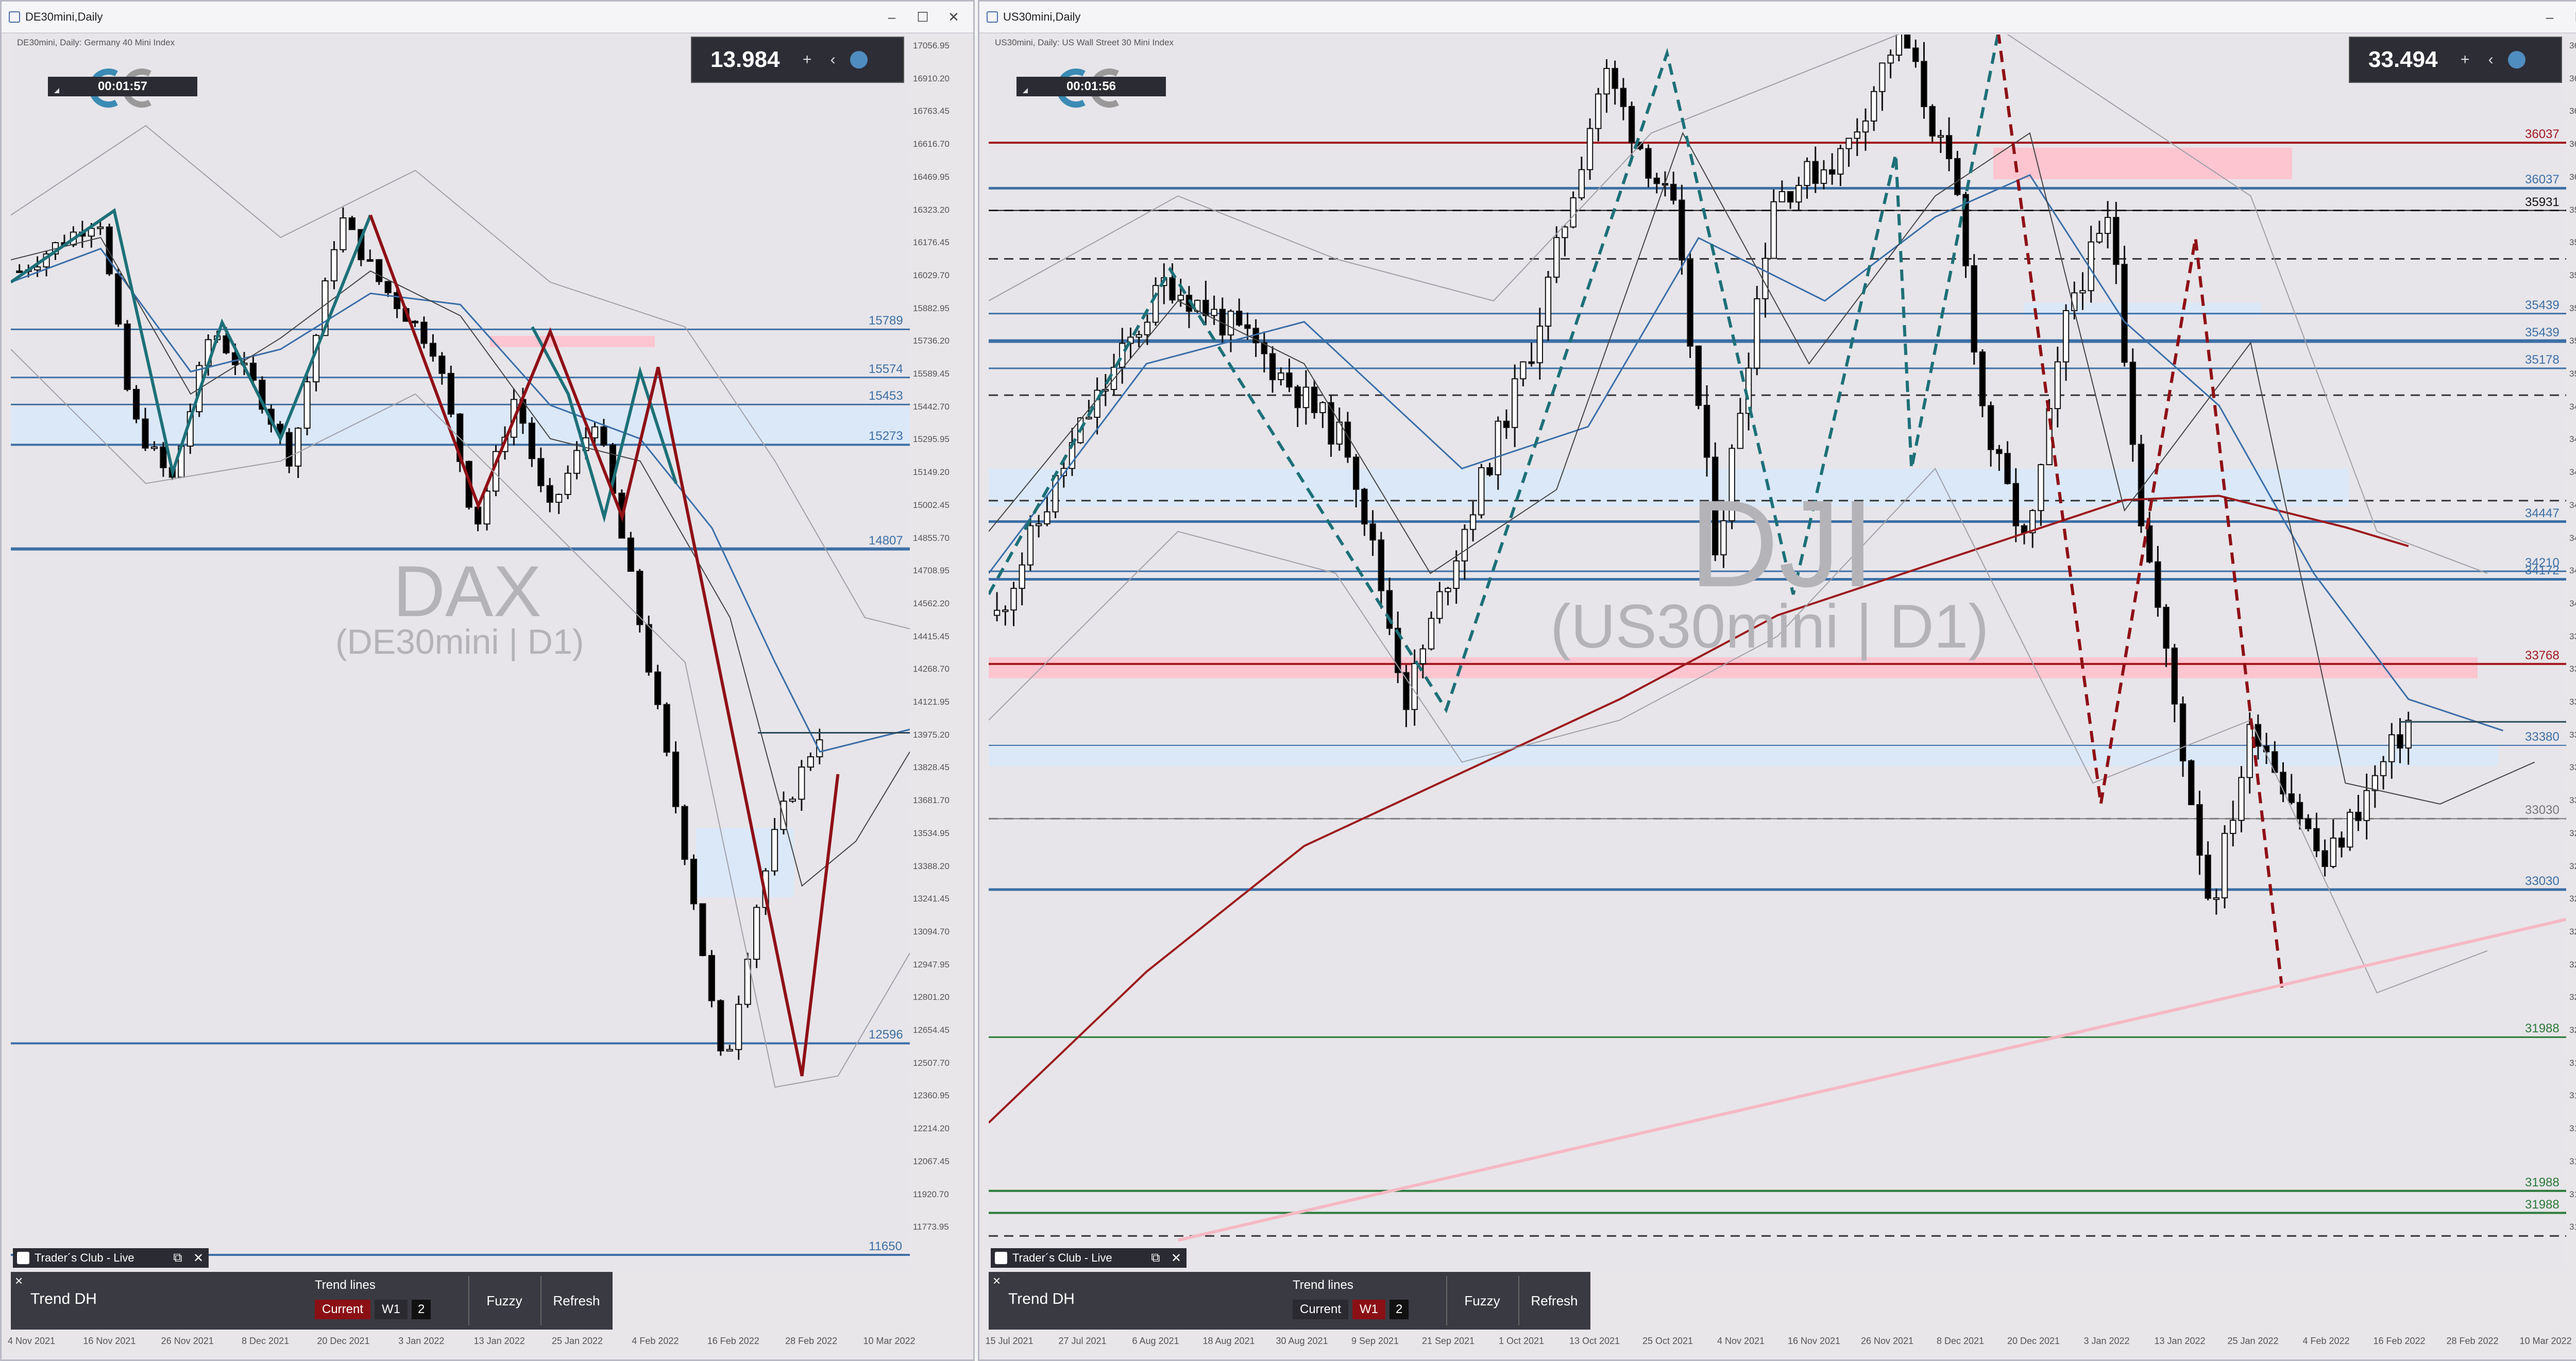 Image resolution: width=2576 pixels, height=1361 pixels. What do you see at coordinates (2542, 571) in the screenshot?
I see `level-label: 34172` at bounding box center [2542, 571].